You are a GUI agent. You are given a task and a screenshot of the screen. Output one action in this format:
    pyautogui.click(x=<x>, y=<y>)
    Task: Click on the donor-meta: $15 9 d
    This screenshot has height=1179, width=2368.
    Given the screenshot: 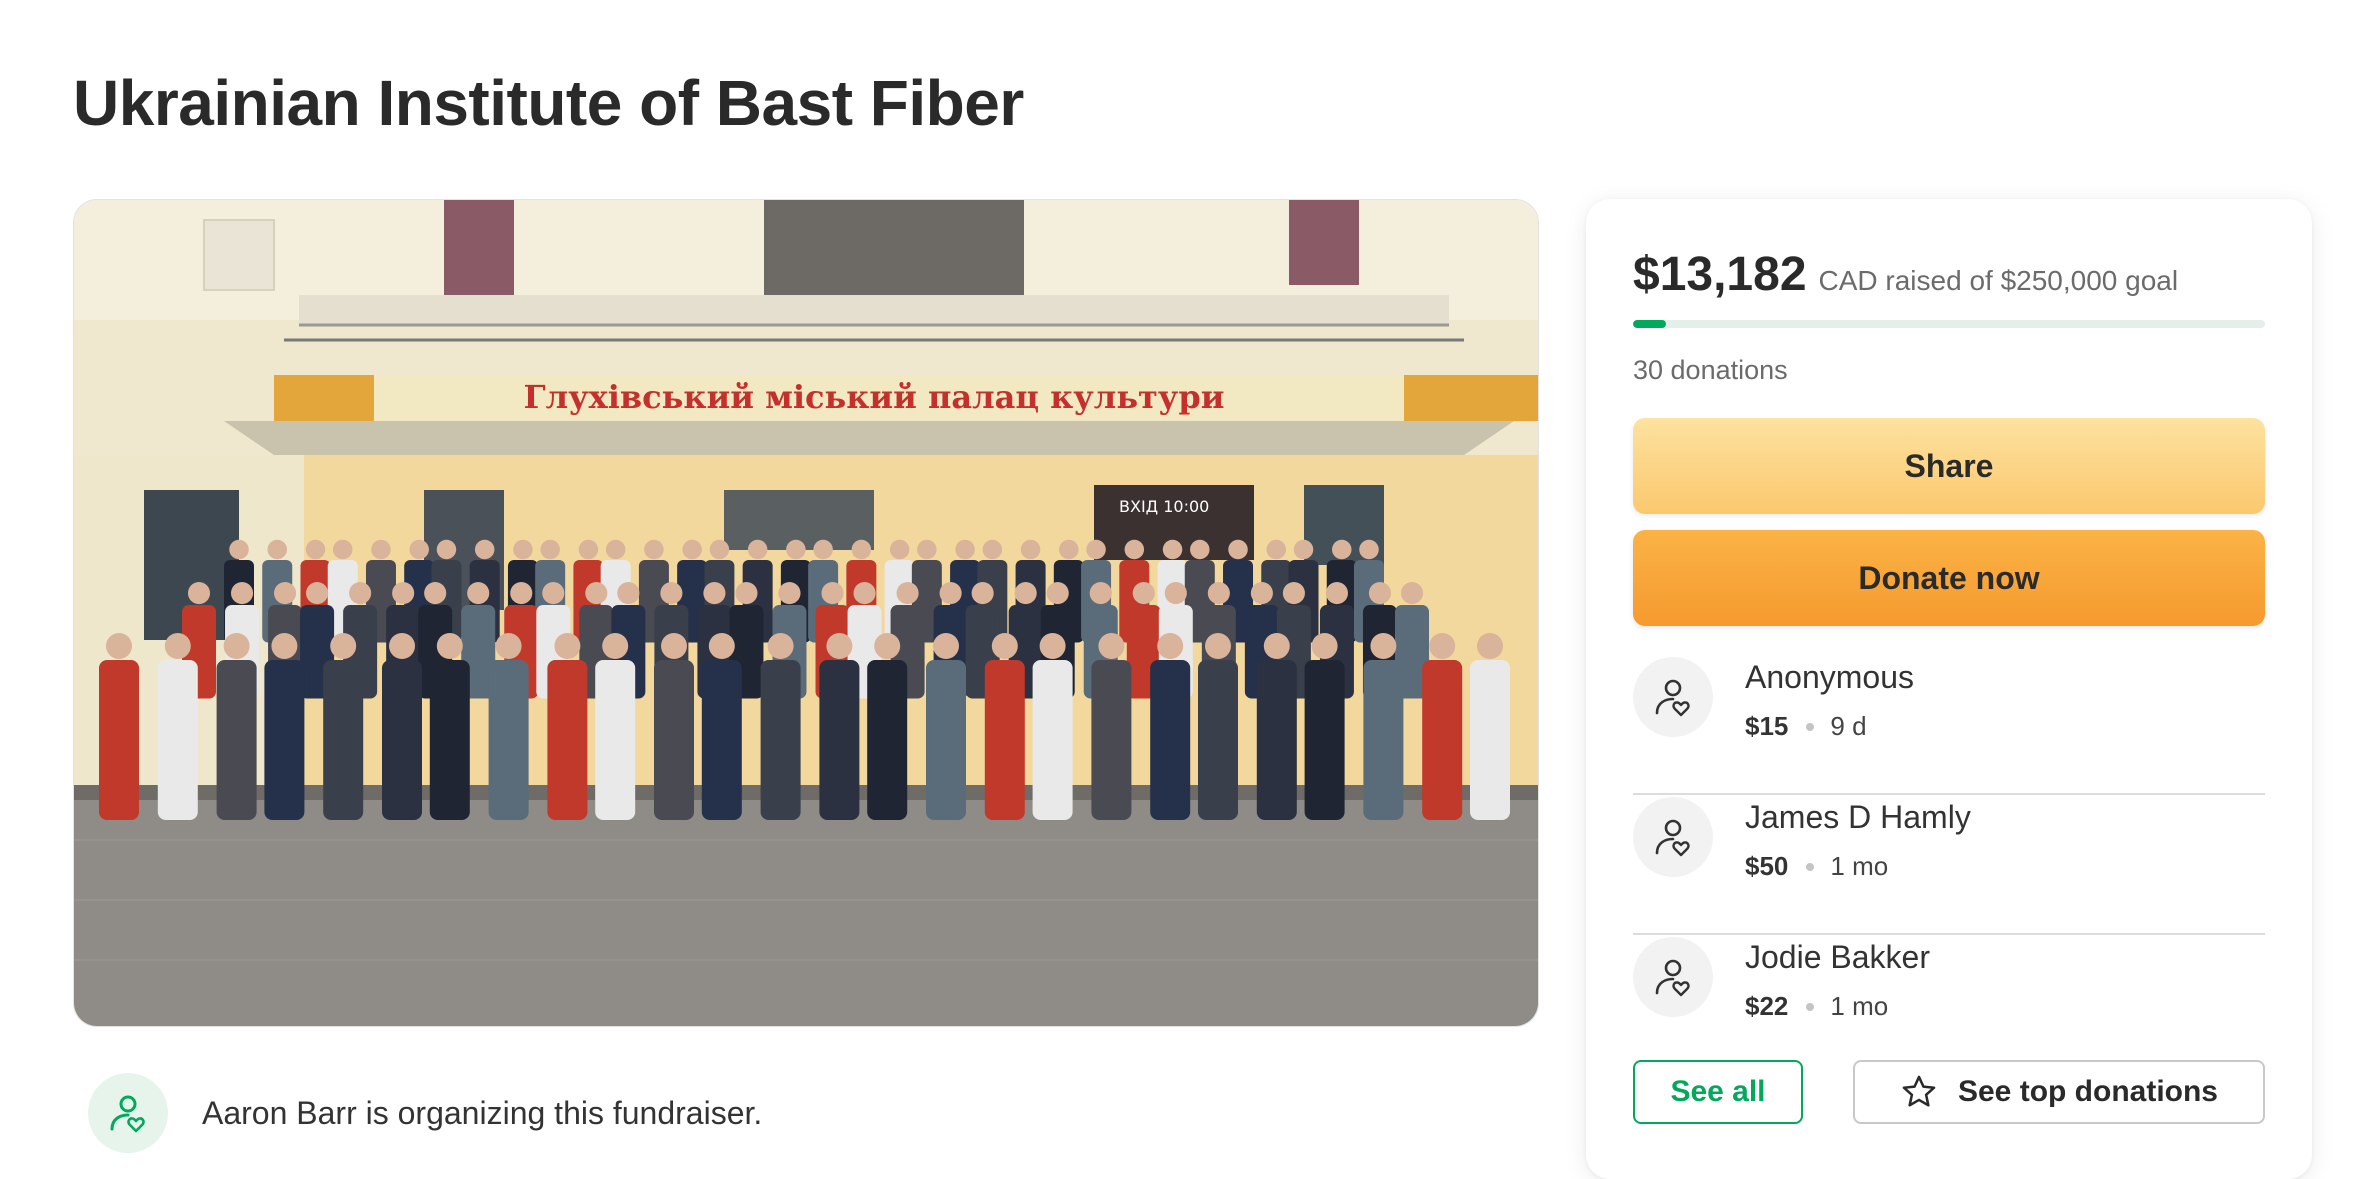 What is the action you would take?
    pyautogui.click(x=1806, y=726)
    